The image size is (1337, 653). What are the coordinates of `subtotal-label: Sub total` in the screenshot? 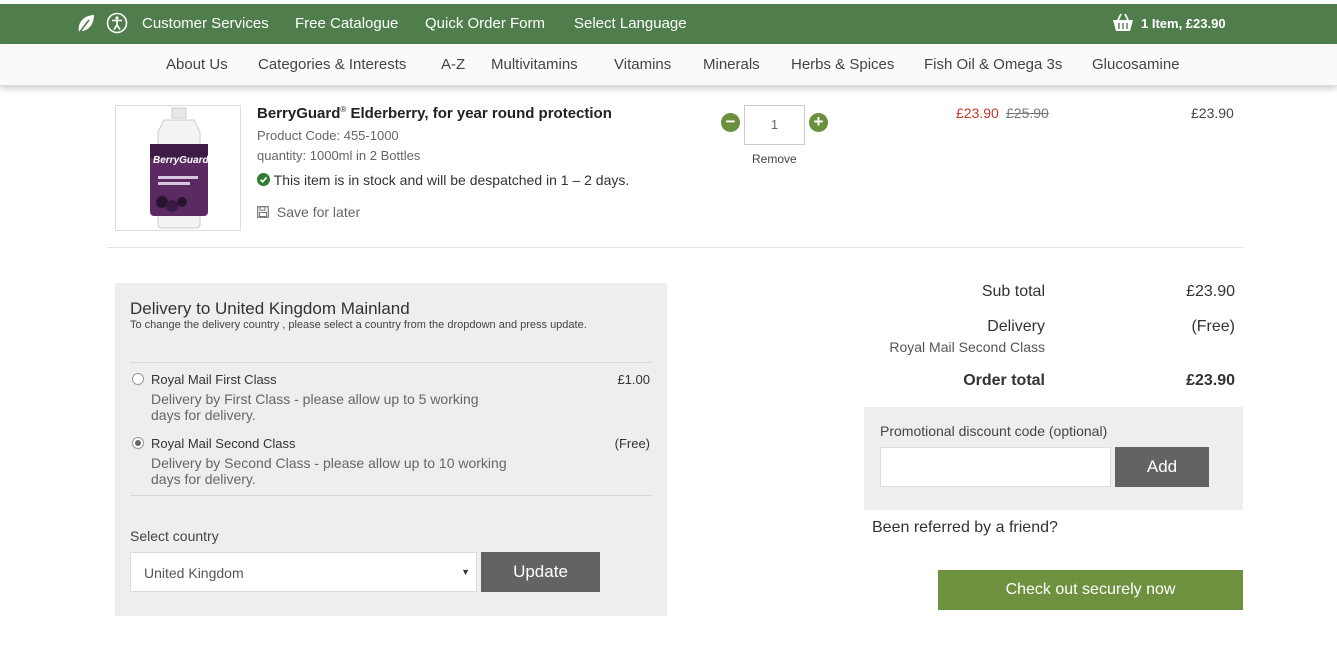 It's located at (1013, 291).